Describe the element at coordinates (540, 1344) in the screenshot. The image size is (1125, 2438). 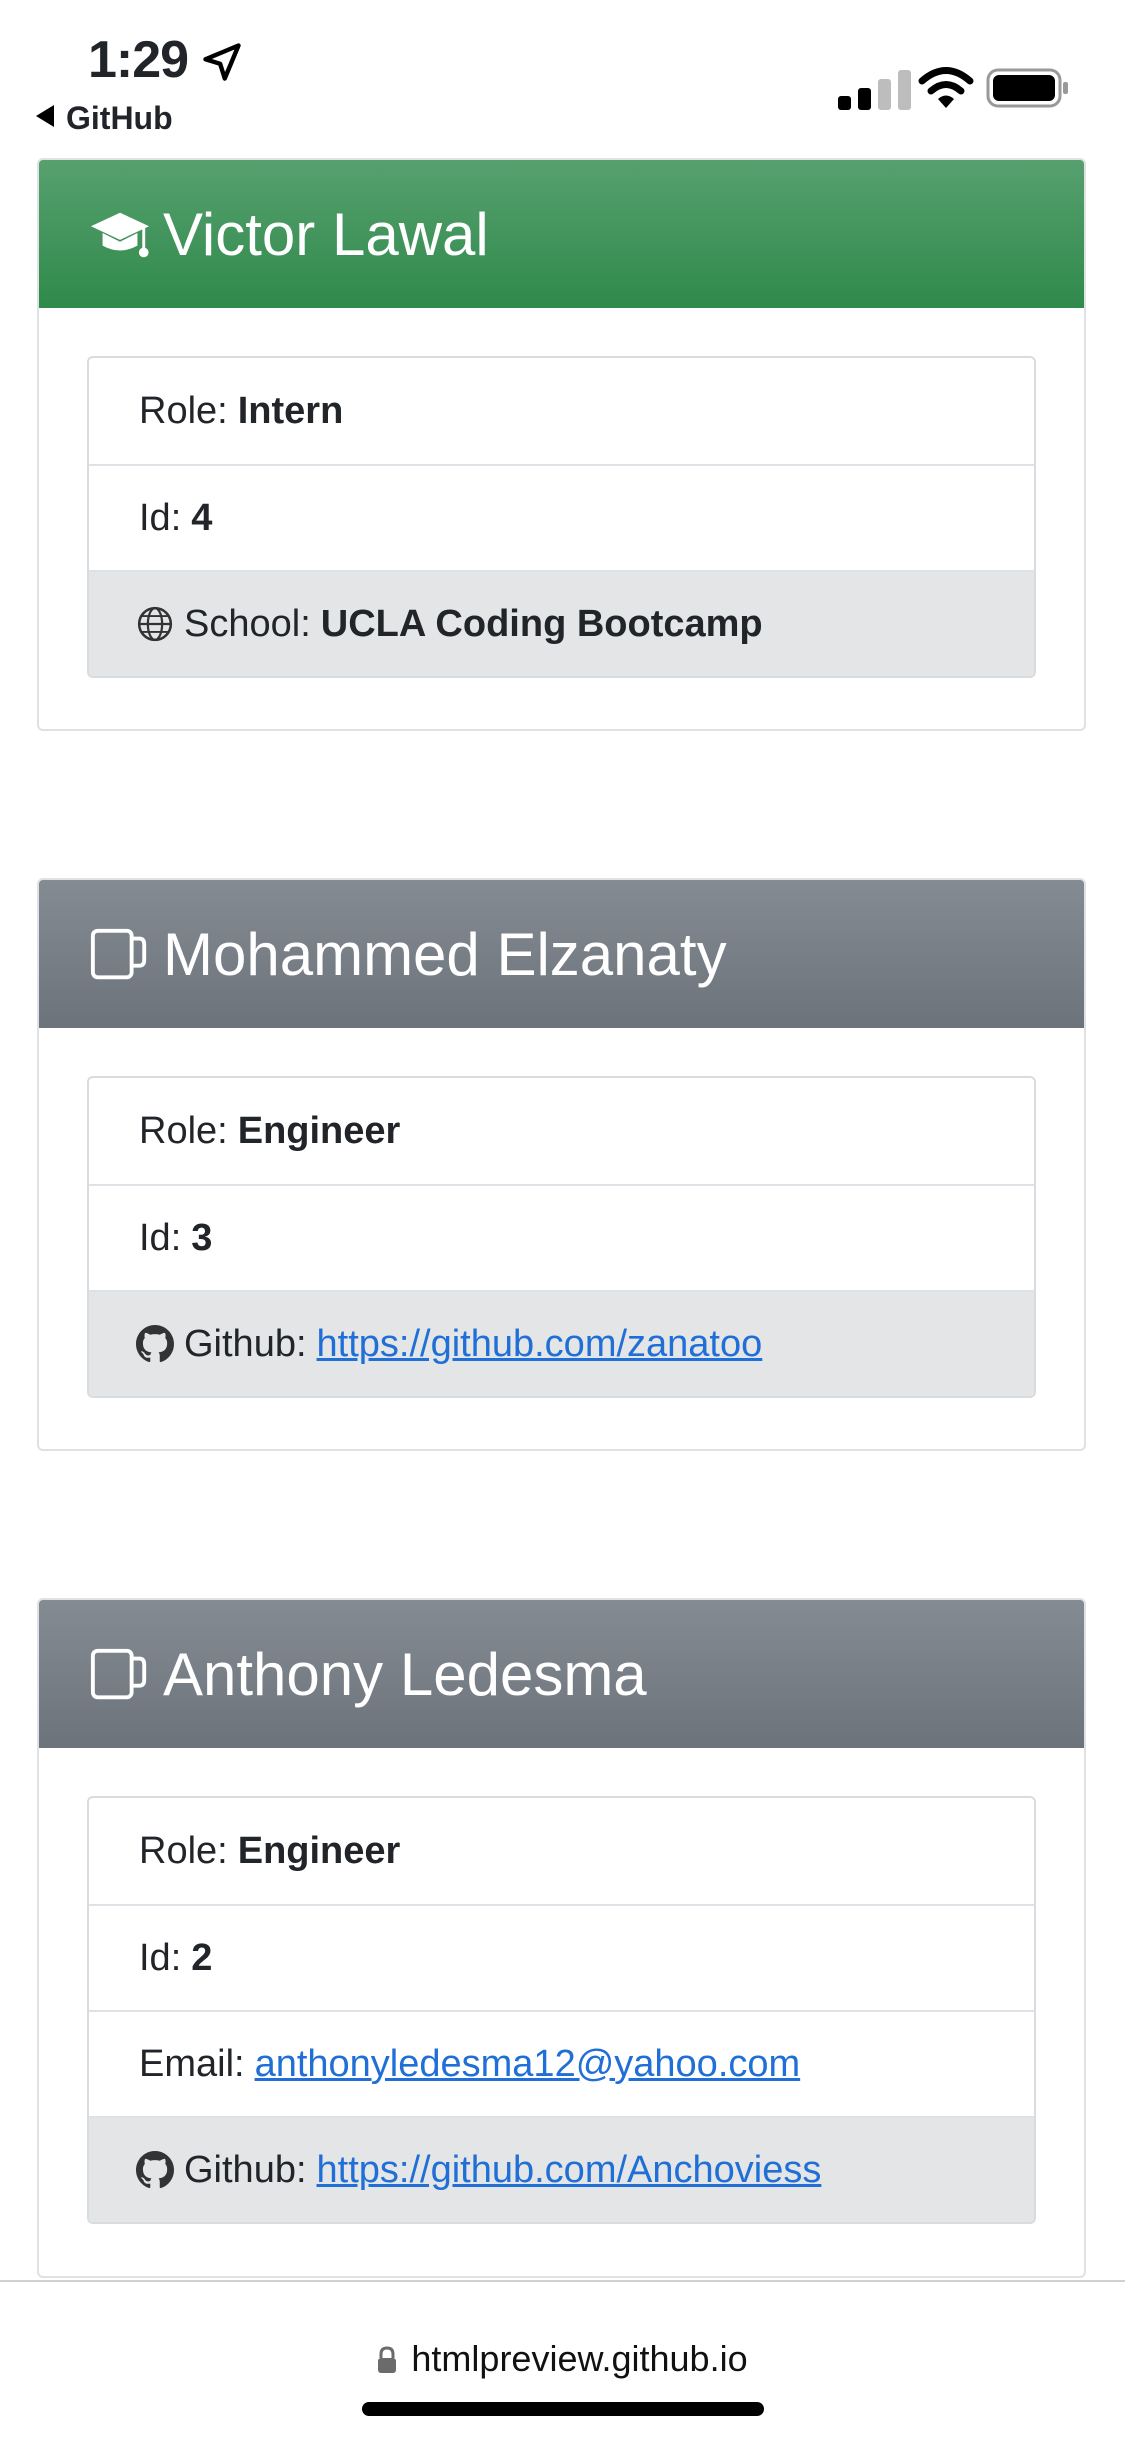
I see `github-link: https://github.com/zanatoo` at that location.